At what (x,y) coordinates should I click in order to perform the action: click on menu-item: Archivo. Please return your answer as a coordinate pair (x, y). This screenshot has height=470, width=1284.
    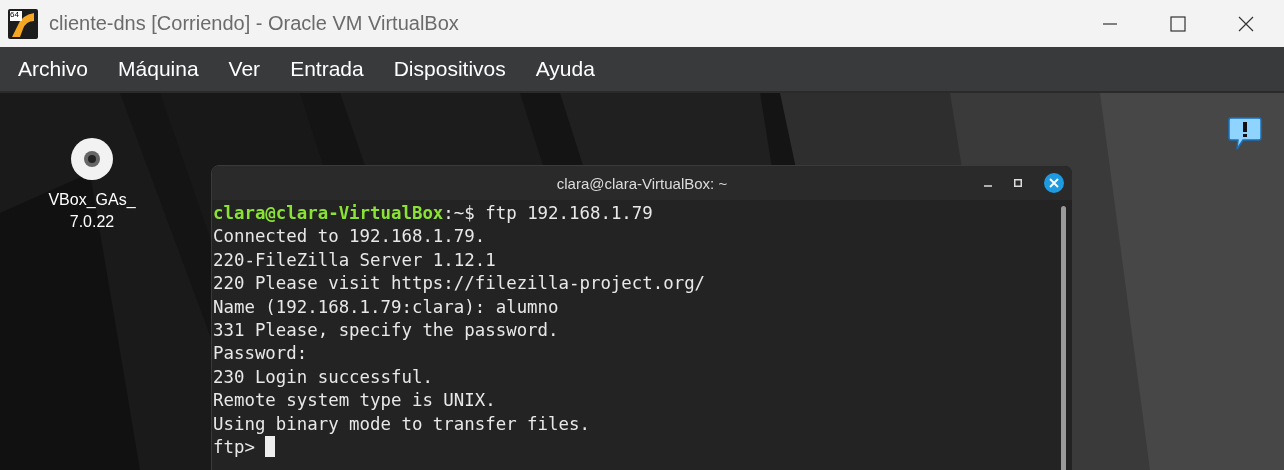
    Looking at the image, I should click on (53, 69).